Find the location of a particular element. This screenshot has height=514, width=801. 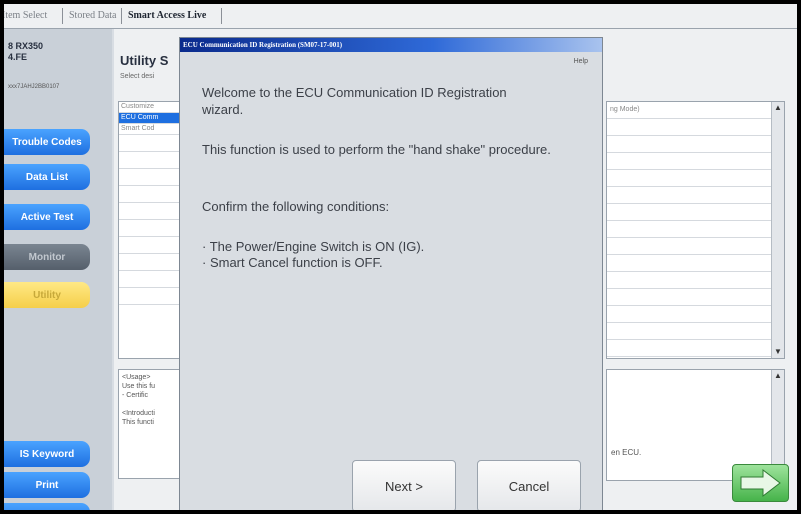

next-button: Next > is located at coordinates (404, 485).